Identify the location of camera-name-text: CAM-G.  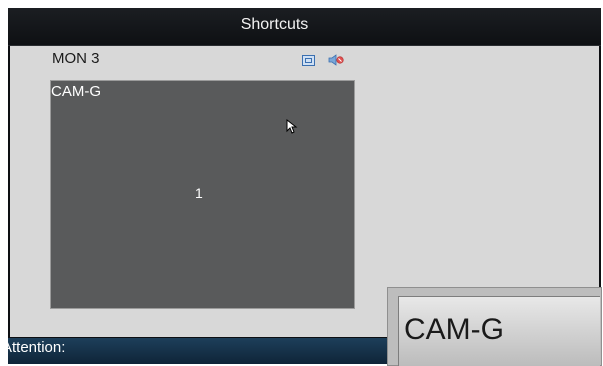
(454, 329).